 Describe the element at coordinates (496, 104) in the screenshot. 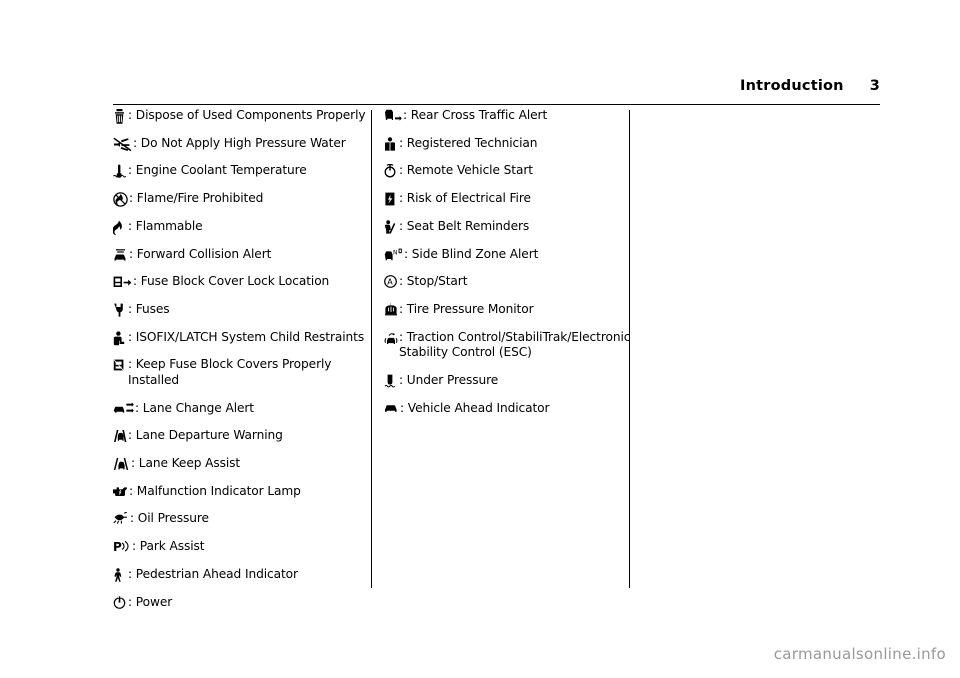

I see `header-divider` at that location.